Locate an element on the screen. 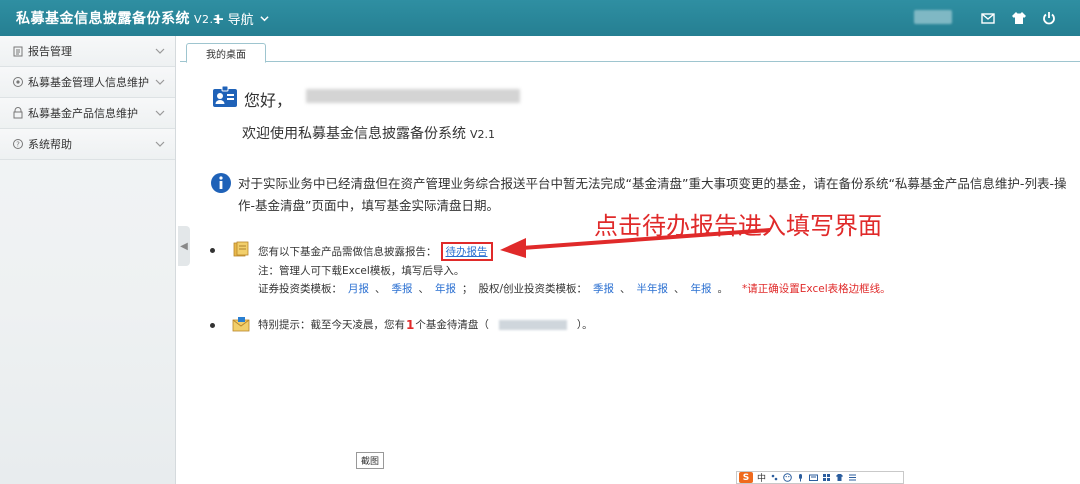  sidebar-item-product-info: 私募基金产品信息维护 is located at coordinates (87, 113).